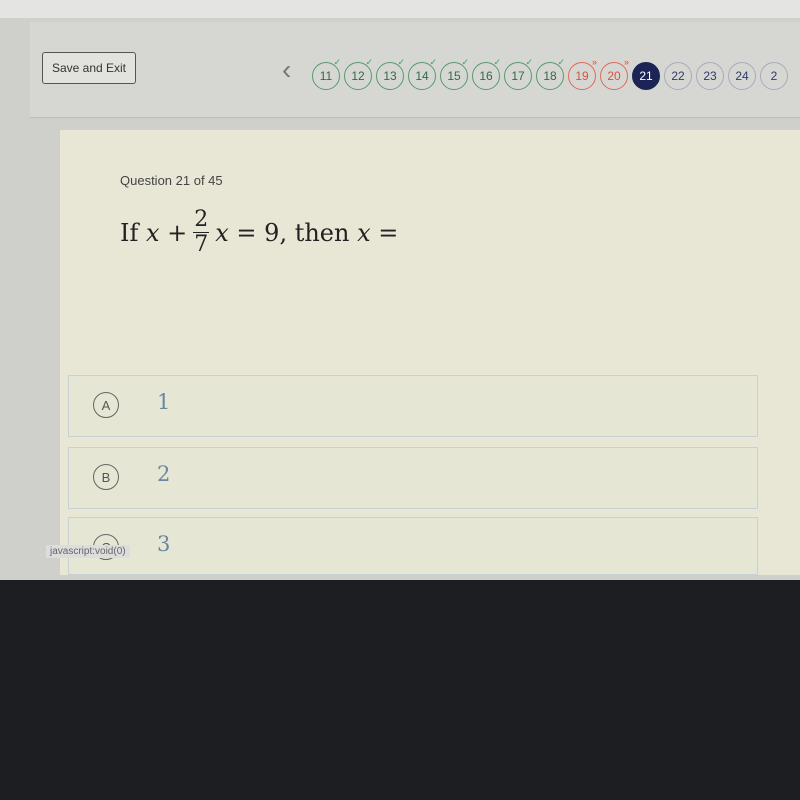  I want to click on question-19-button: 19», so click(582, 73).